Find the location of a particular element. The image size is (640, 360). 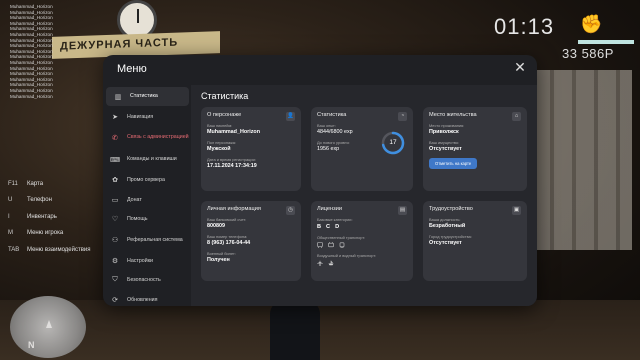

base-categories-label: Базовые категории: is located at coordinates (335, 219).